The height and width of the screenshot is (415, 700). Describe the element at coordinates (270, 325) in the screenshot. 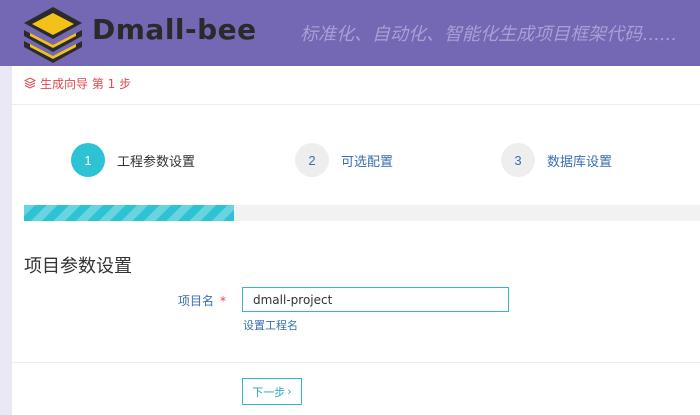

I see `project-name-hint: 设置工程名` at that location.